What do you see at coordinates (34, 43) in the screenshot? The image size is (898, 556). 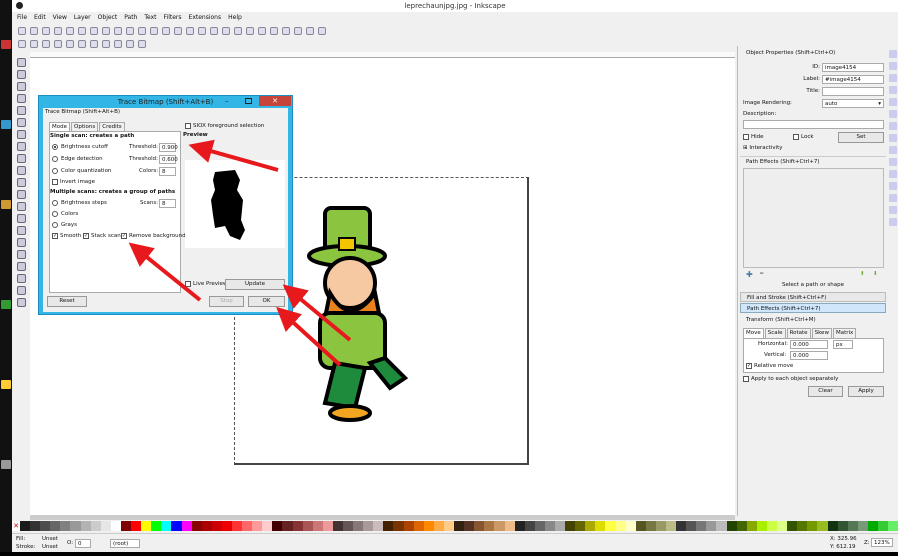 I see `zoom-out-icon` at bounding box center [34, 43].